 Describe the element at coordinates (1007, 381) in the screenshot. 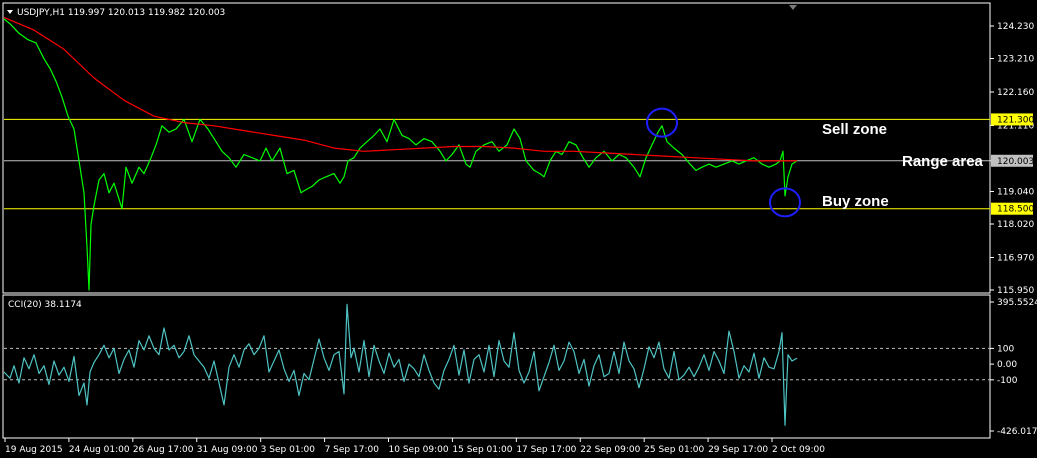

I see `cci-tick-label: -100` at that location.